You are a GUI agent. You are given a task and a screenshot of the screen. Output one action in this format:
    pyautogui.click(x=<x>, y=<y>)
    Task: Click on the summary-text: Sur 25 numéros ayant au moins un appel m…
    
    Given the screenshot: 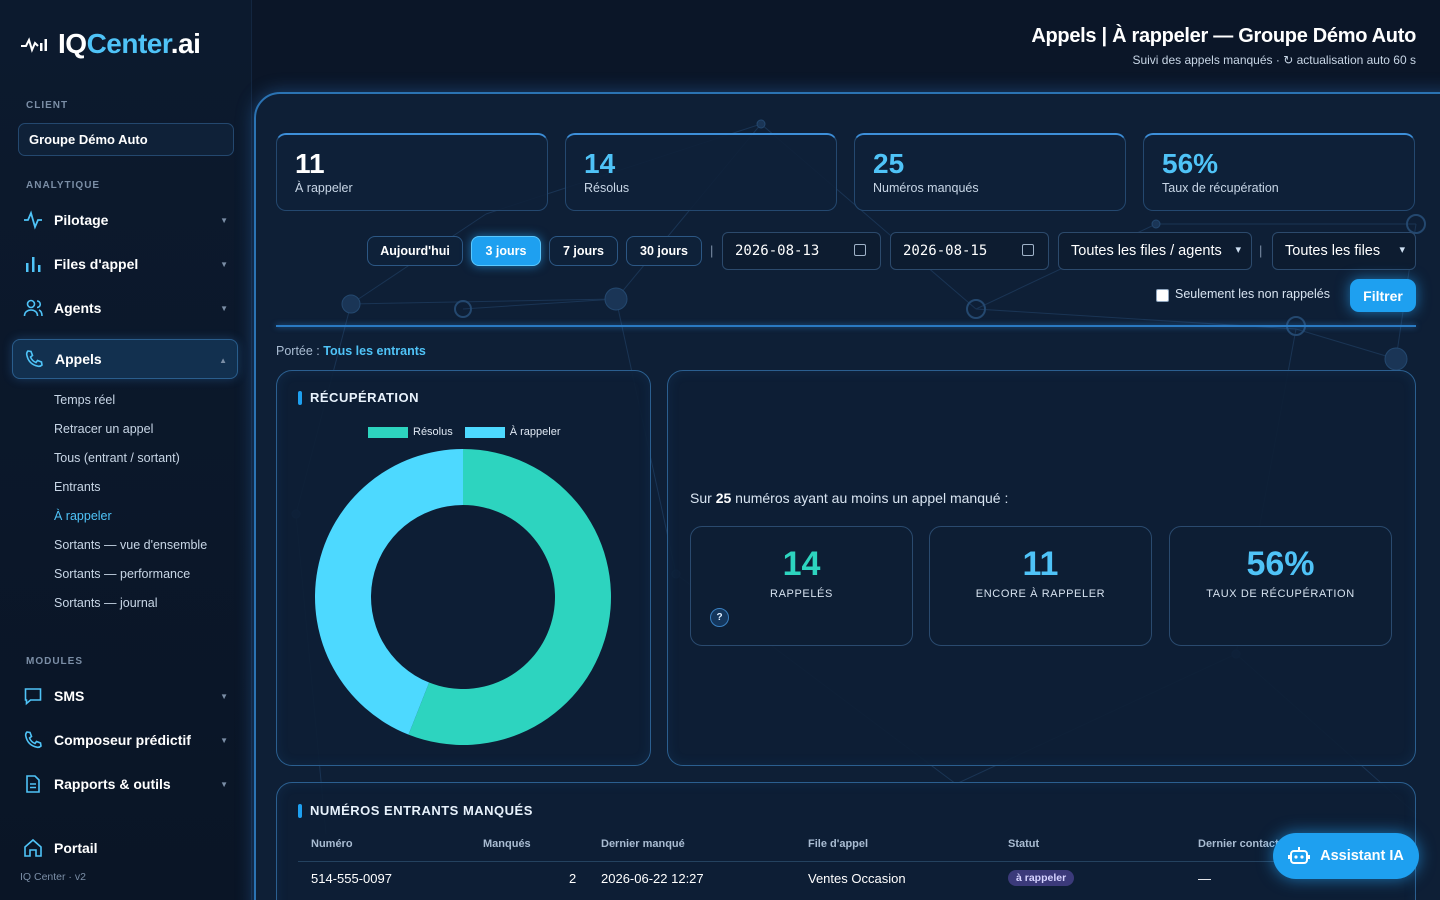 What is the action you would take?
    pyautogui.click(x=849, y=498)
    